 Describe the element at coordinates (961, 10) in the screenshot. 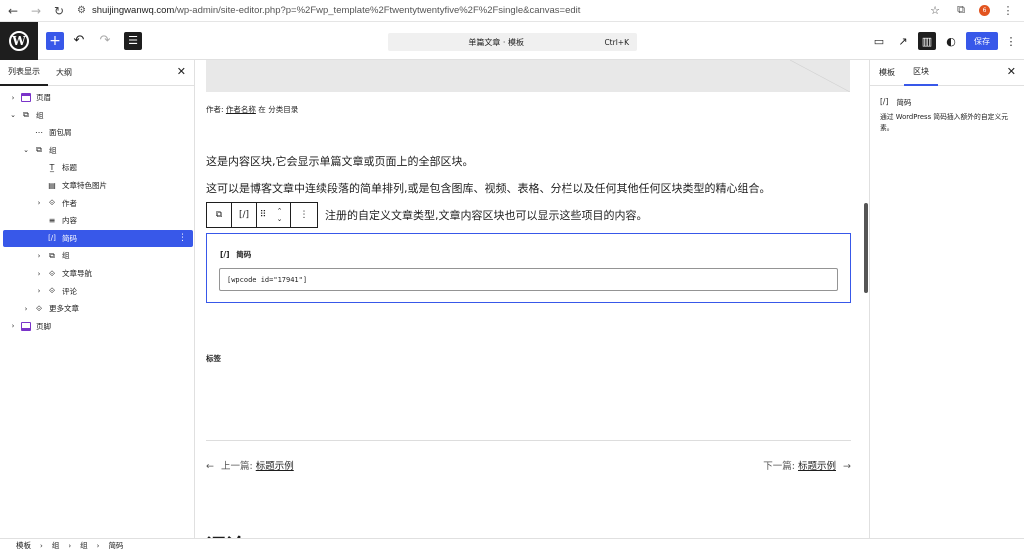

I see `extensions-icon: ⧉` at that location.